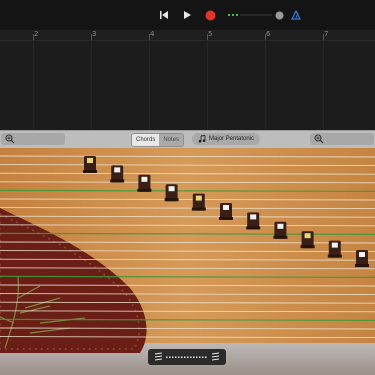  I want to click on ruler-mark: 2, so click(36, 34).